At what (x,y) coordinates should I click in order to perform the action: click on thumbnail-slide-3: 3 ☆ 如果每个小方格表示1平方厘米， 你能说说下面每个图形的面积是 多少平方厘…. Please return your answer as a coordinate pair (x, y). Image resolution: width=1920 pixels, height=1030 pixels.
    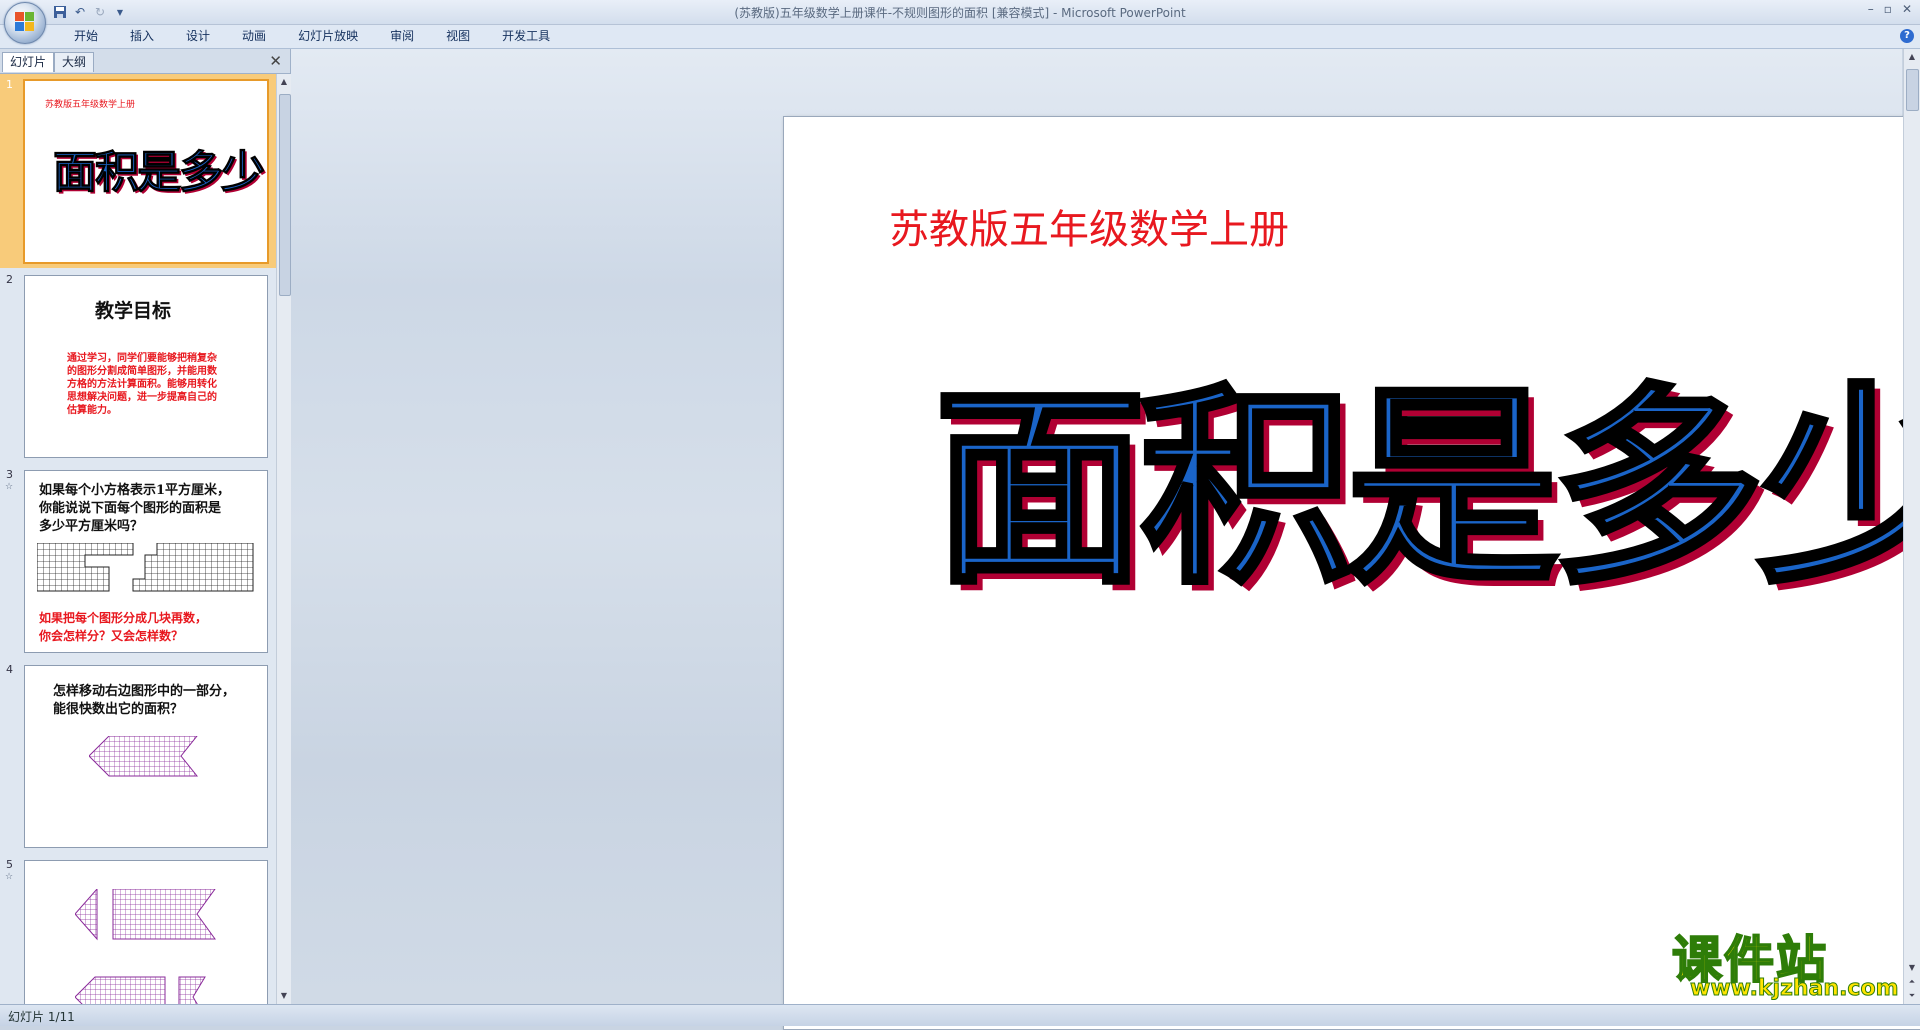
    Looking at the image, I should click on (138, 561).